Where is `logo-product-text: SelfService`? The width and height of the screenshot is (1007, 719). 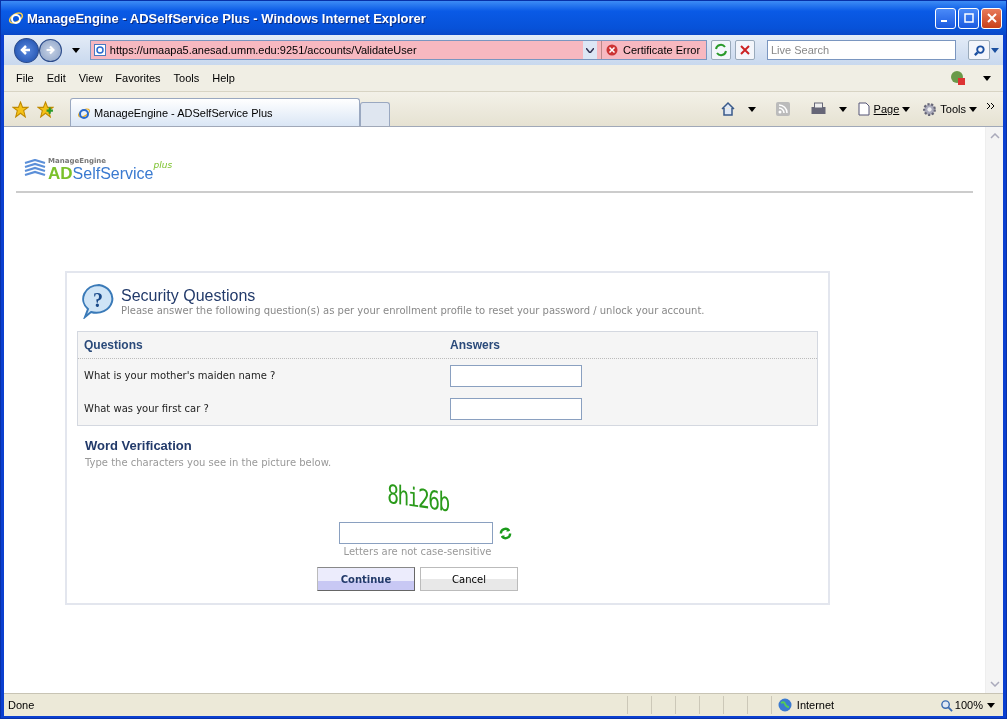 logo-product-text: SelfService is located at coordinates (113, 174).